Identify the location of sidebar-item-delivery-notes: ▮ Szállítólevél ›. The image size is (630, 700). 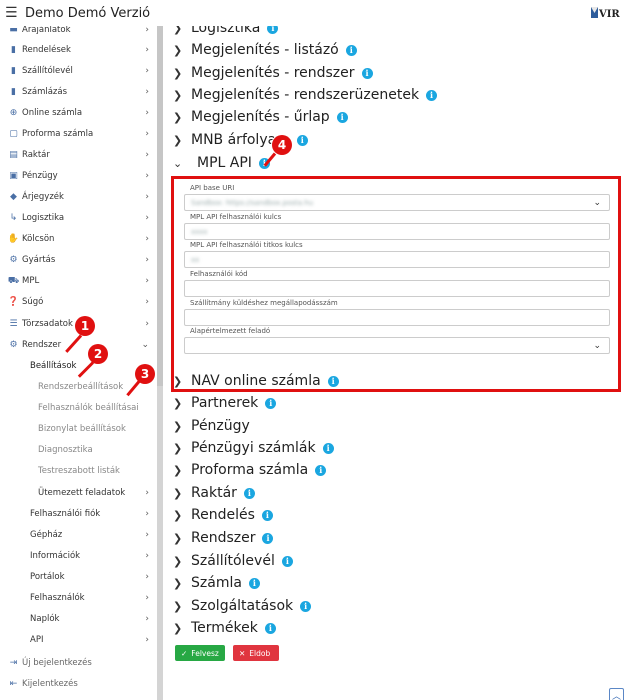
(78, 71).